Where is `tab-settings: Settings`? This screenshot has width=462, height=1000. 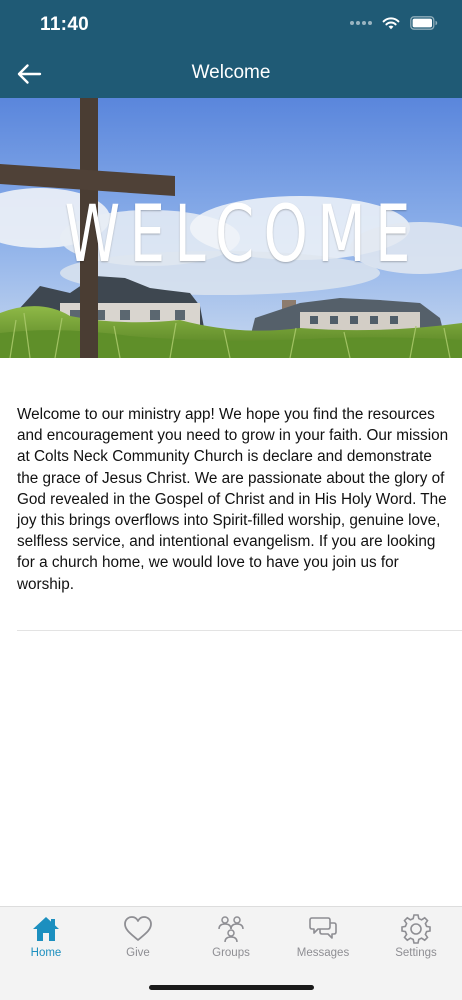 tab-settings: Settings is located at coordinates (416, 941).